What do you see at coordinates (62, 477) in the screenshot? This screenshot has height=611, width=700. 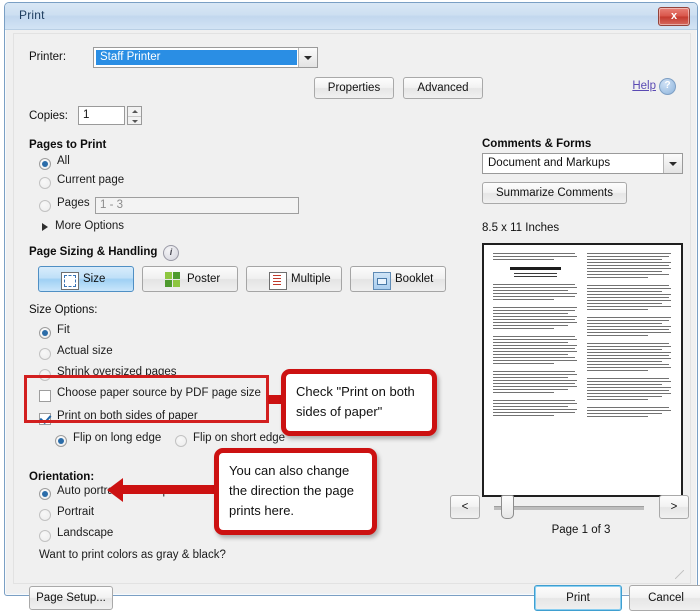 I see `orientation-heading: Orientation:` at bounding box center [62, 477].